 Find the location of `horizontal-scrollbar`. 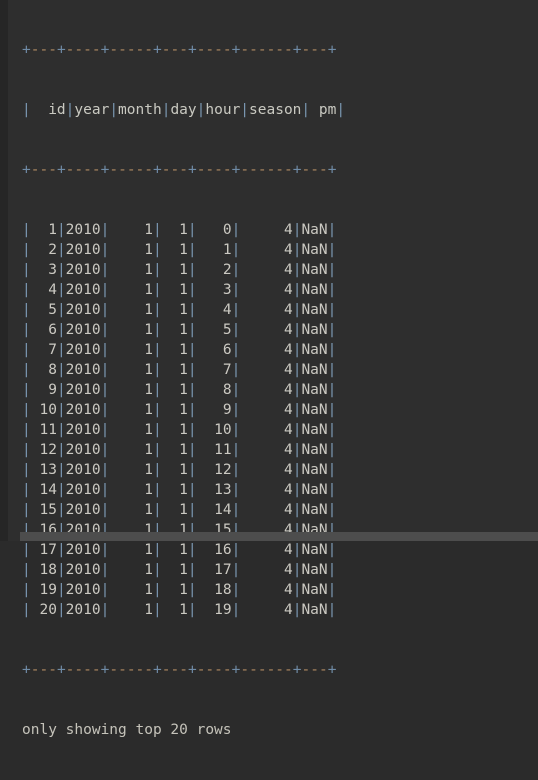

horizontal-scrollbar is located at coordinates (279, 536).